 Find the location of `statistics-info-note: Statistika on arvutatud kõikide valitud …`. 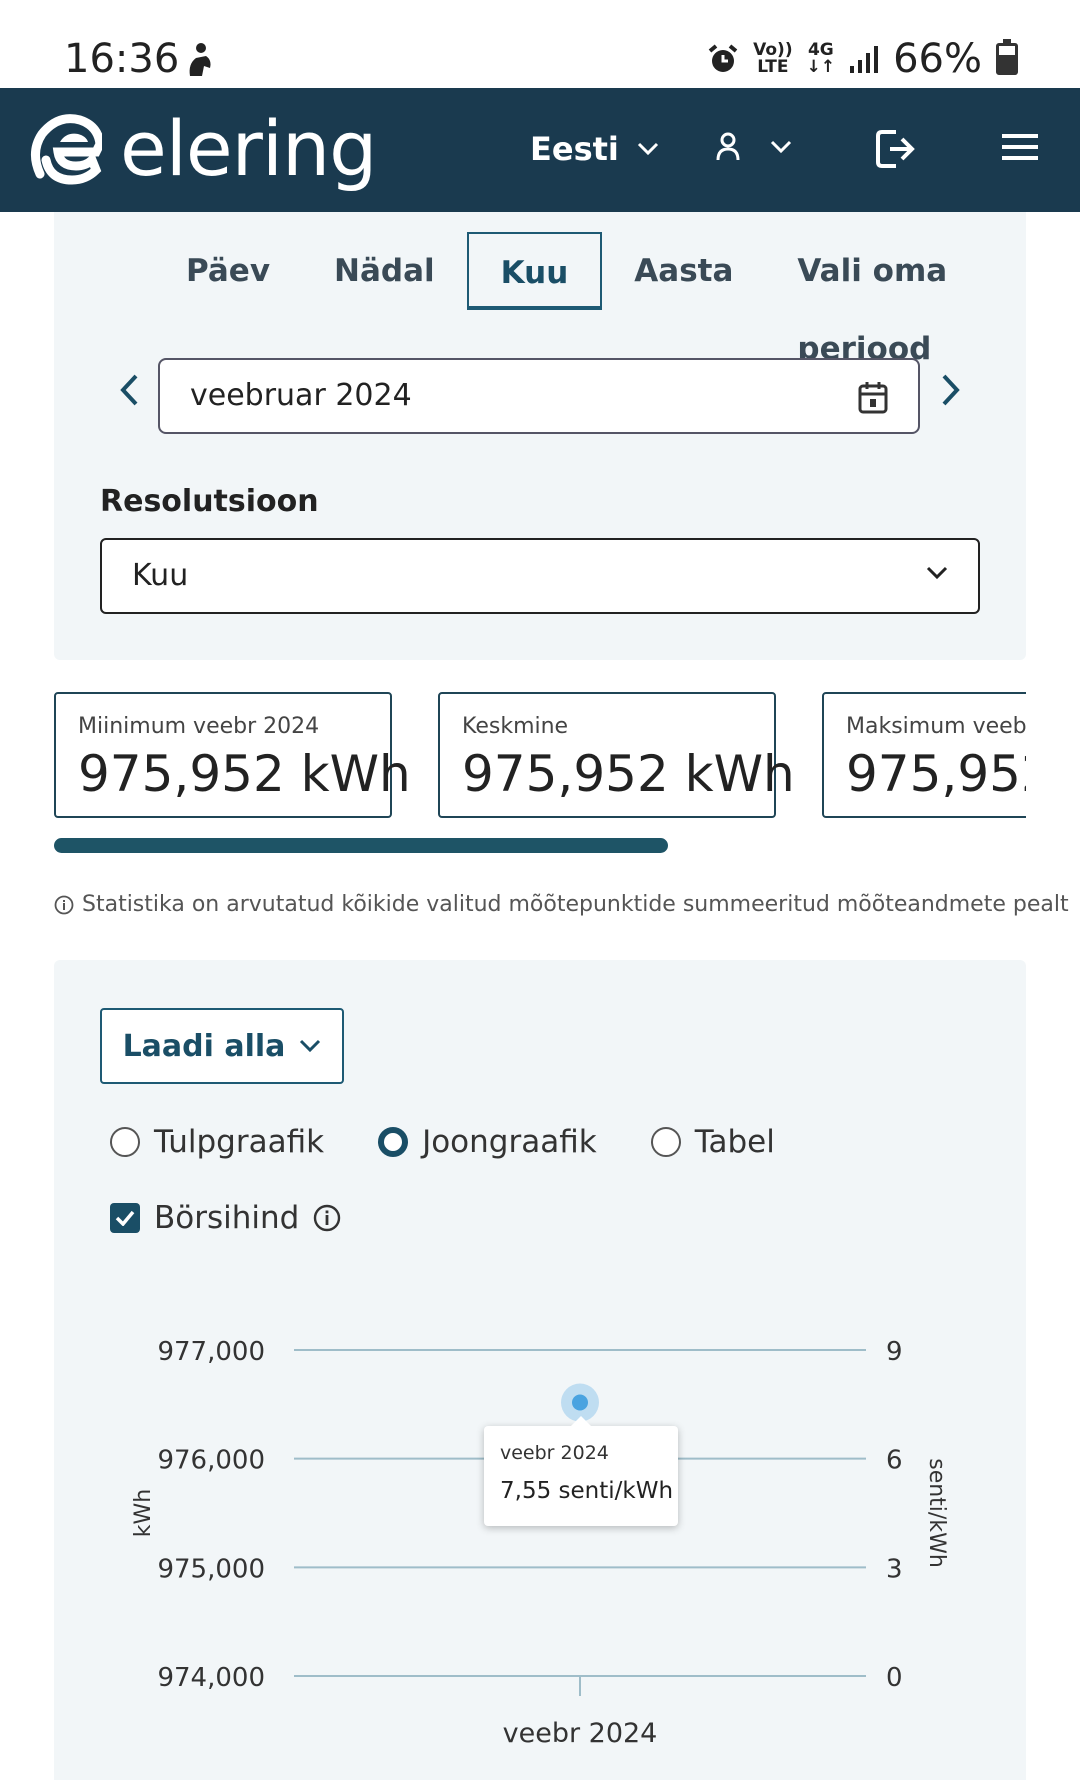

statistics-info-note: Statistika on arvutatud kõikide valitud … is located at coordinates (561, 904).